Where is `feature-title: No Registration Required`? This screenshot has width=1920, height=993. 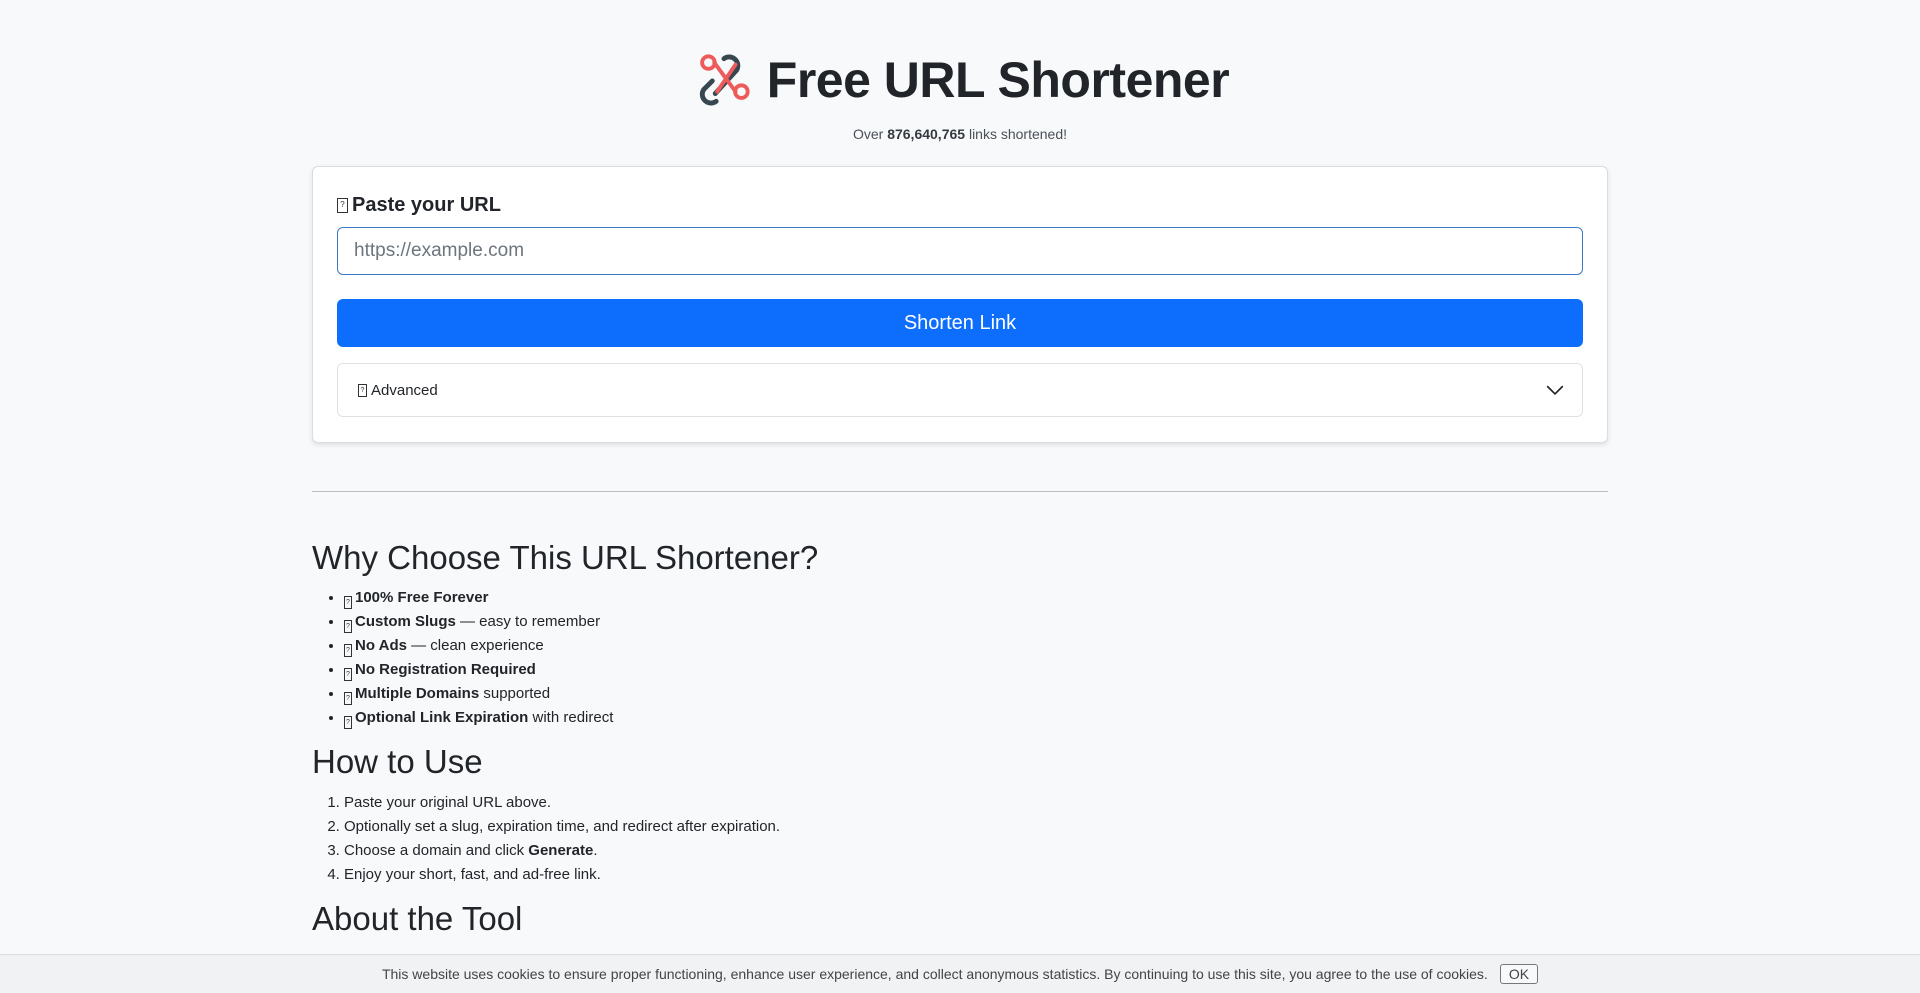 feature-title: No Registration Required is located at coordinates (445, 669).